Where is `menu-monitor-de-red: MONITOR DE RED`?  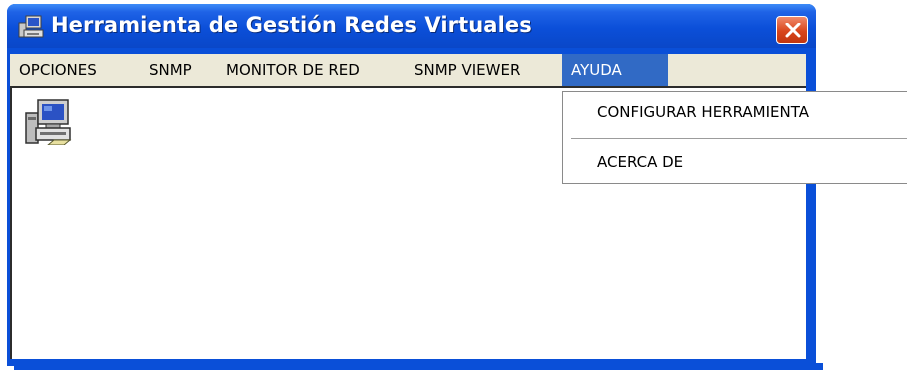
menu-monitor-de-red: MONITOR DE RED is located at coordinates (293, 70).